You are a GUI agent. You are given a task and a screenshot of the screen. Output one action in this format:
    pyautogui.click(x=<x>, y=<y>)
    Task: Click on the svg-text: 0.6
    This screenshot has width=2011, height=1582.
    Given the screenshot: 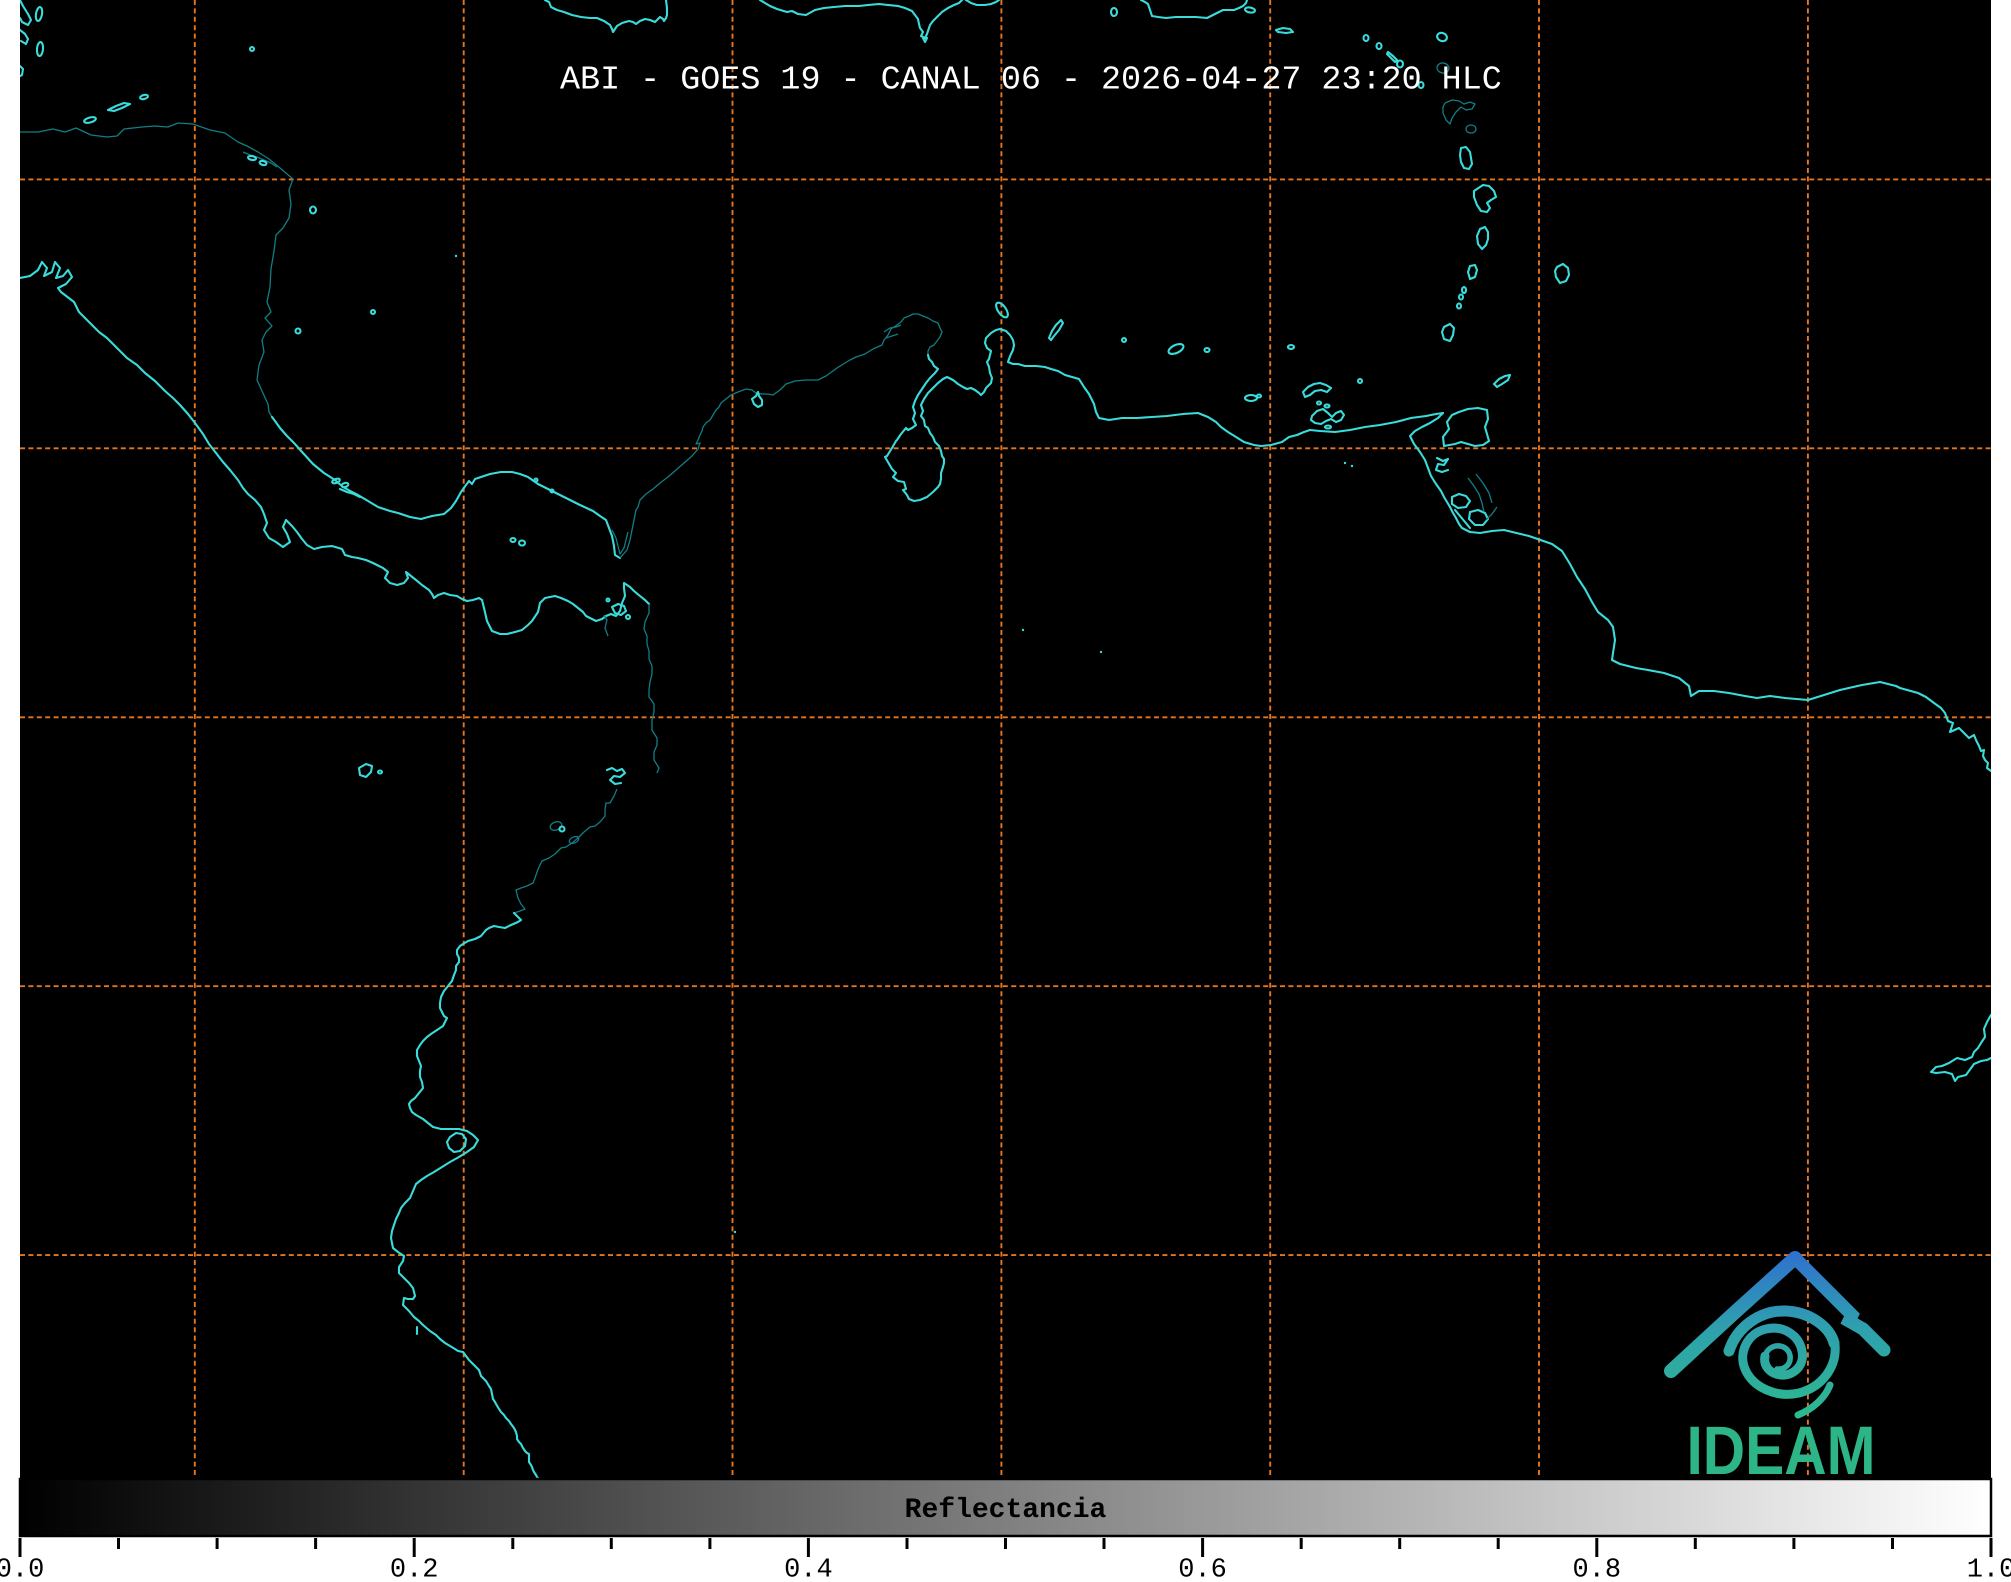 What is the action you would take?
    pyautogui.click(x=1202, y=1567)
    